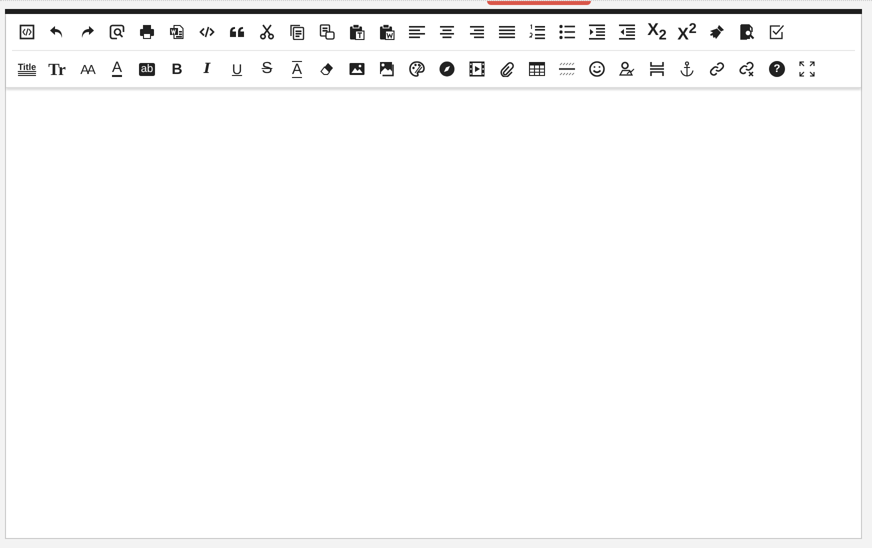 Image resolution: width=872 pixels, height=548 pixels. What do you see at coordinates (27, 69) in the screenshot?
I see `title-button: Title` at bounding box center [27, 69].